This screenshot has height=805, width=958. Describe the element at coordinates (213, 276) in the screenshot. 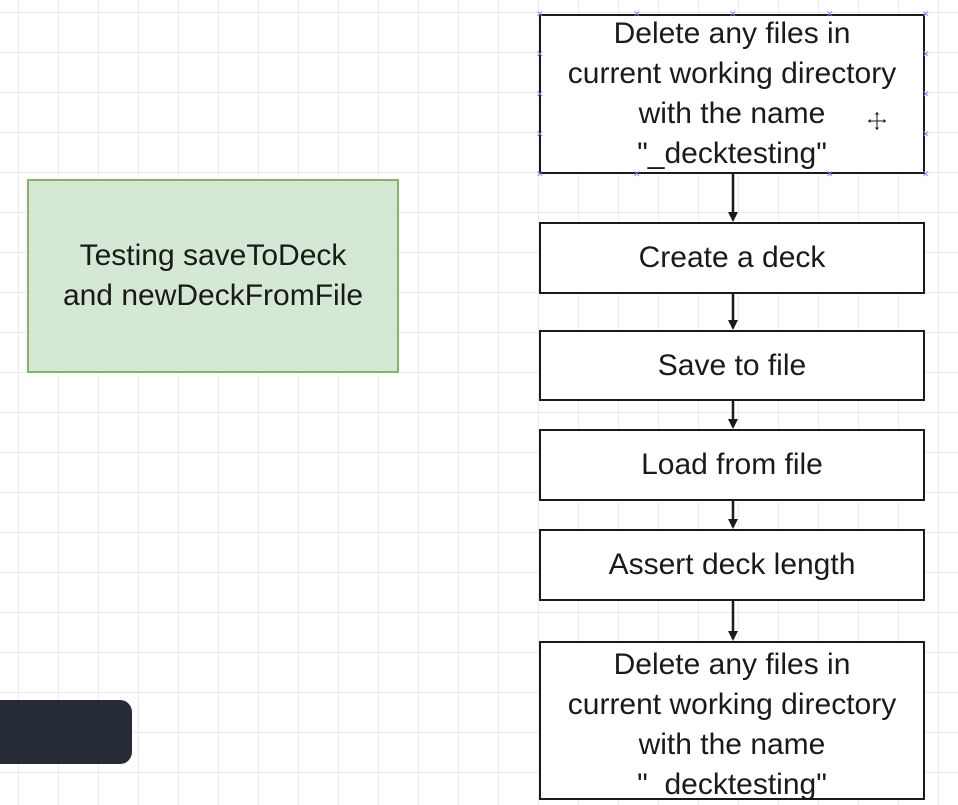

I see `note-box: Testing saveToDeck and newDeckFromFile` at that location.